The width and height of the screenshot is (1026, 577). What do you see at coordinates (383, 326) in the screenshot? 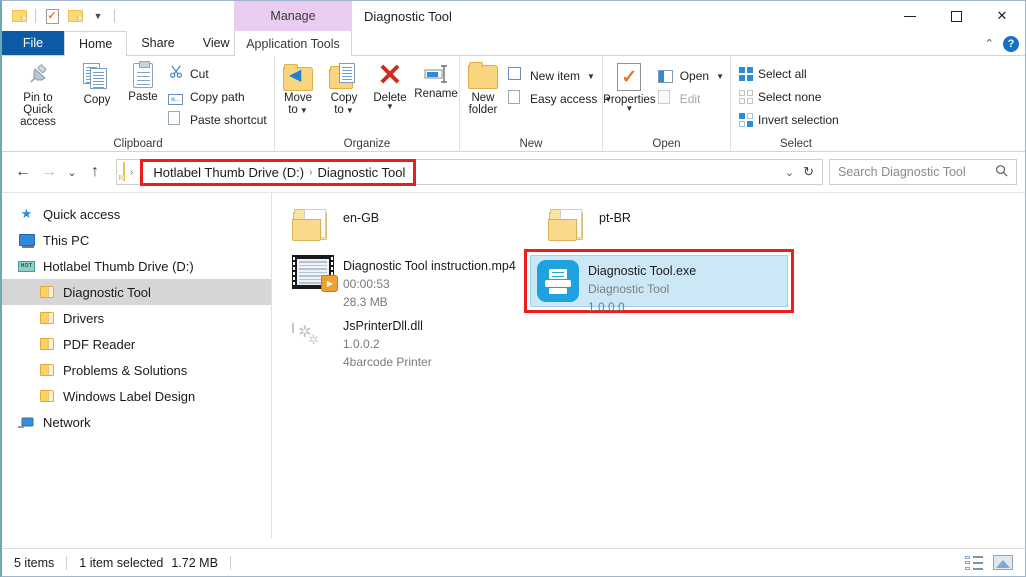
I see `file-name: JsPrinterDll.dll` at bounding box center [383, 326].